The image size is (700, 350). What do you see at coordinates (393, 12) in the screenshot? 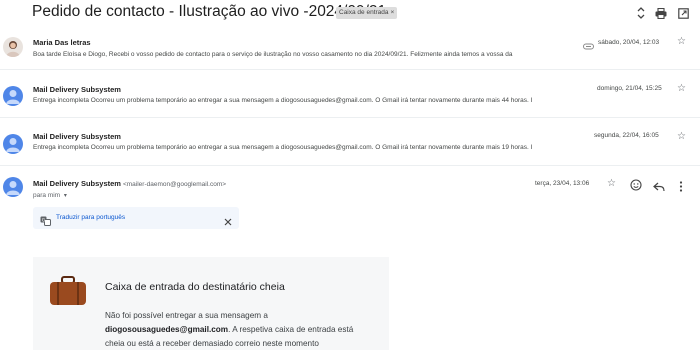
I see `remove-label-icon: ×` at bounding box center [393, 12].